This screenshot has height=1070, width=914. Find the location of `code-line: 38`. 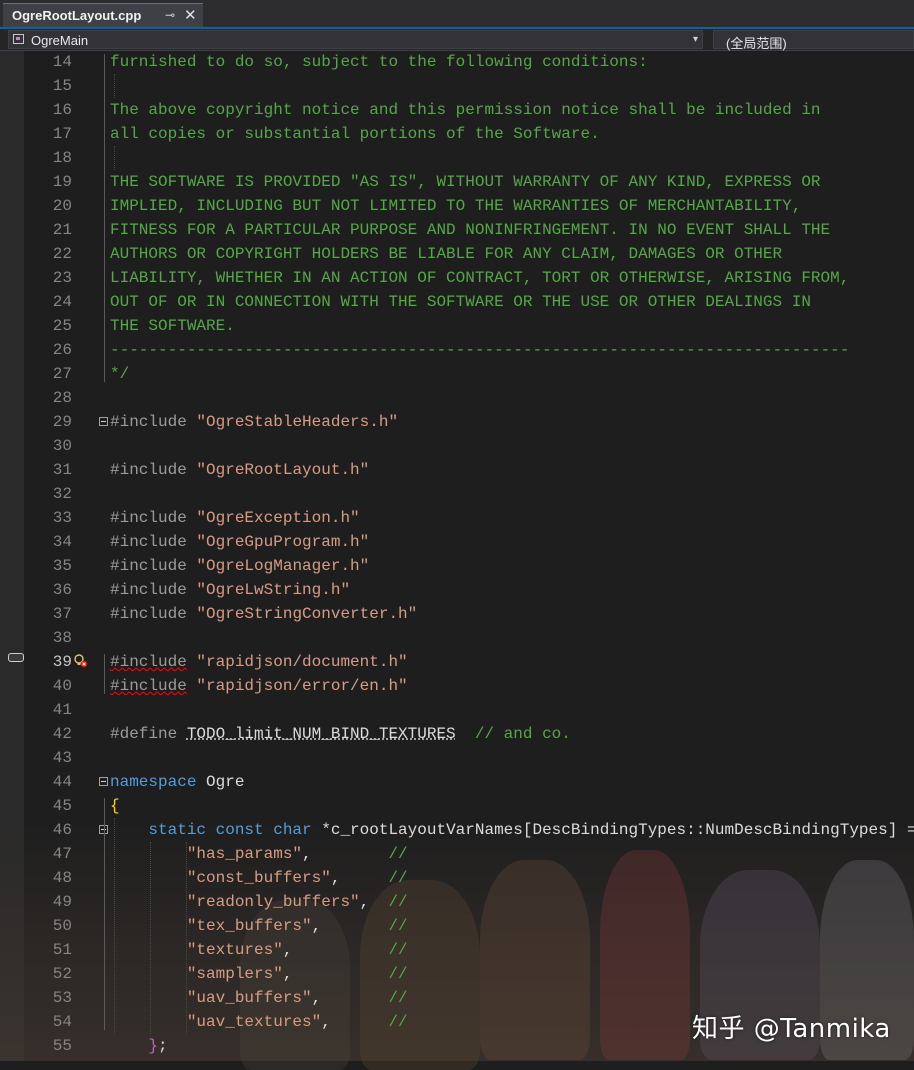

code-line: 38 is located at coordinates (457, 638).